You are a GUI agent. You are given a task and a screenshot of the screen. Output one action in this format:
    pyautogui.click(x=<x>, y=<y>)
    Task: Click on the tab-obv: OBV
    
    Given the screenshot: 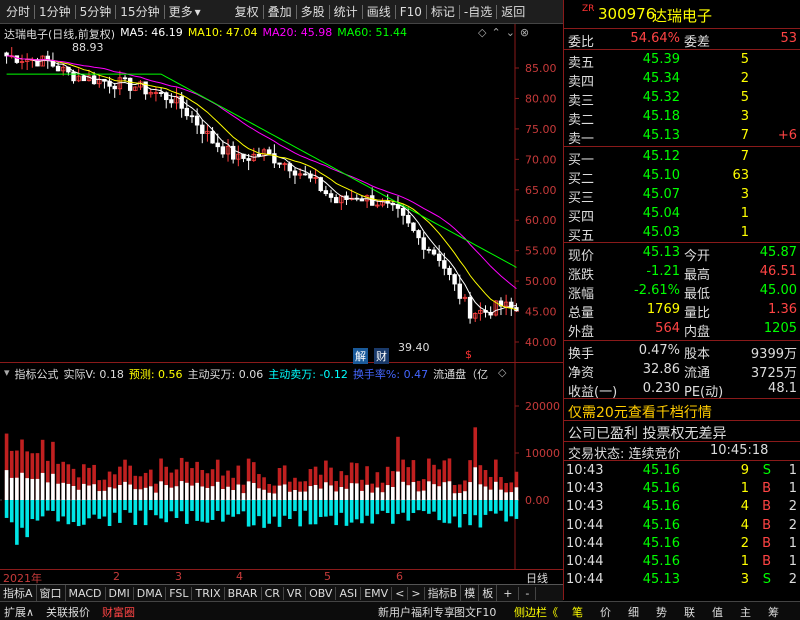 What is the action you would take?
    pyautogui.click(x=321, y=593)
    